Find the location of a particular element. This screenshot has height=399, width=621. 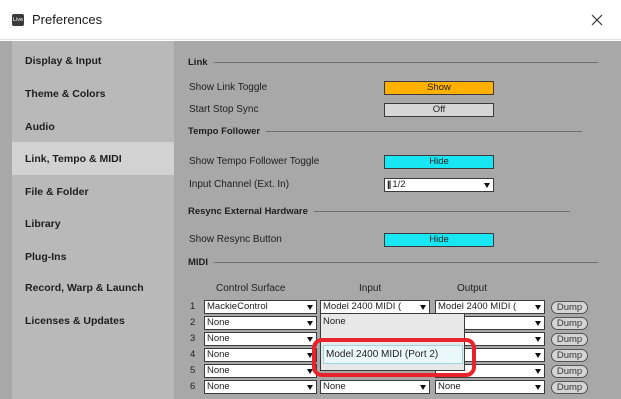

midi-output-select-1: Model 2400 MIDI ( is located at coordinates (490, 307).